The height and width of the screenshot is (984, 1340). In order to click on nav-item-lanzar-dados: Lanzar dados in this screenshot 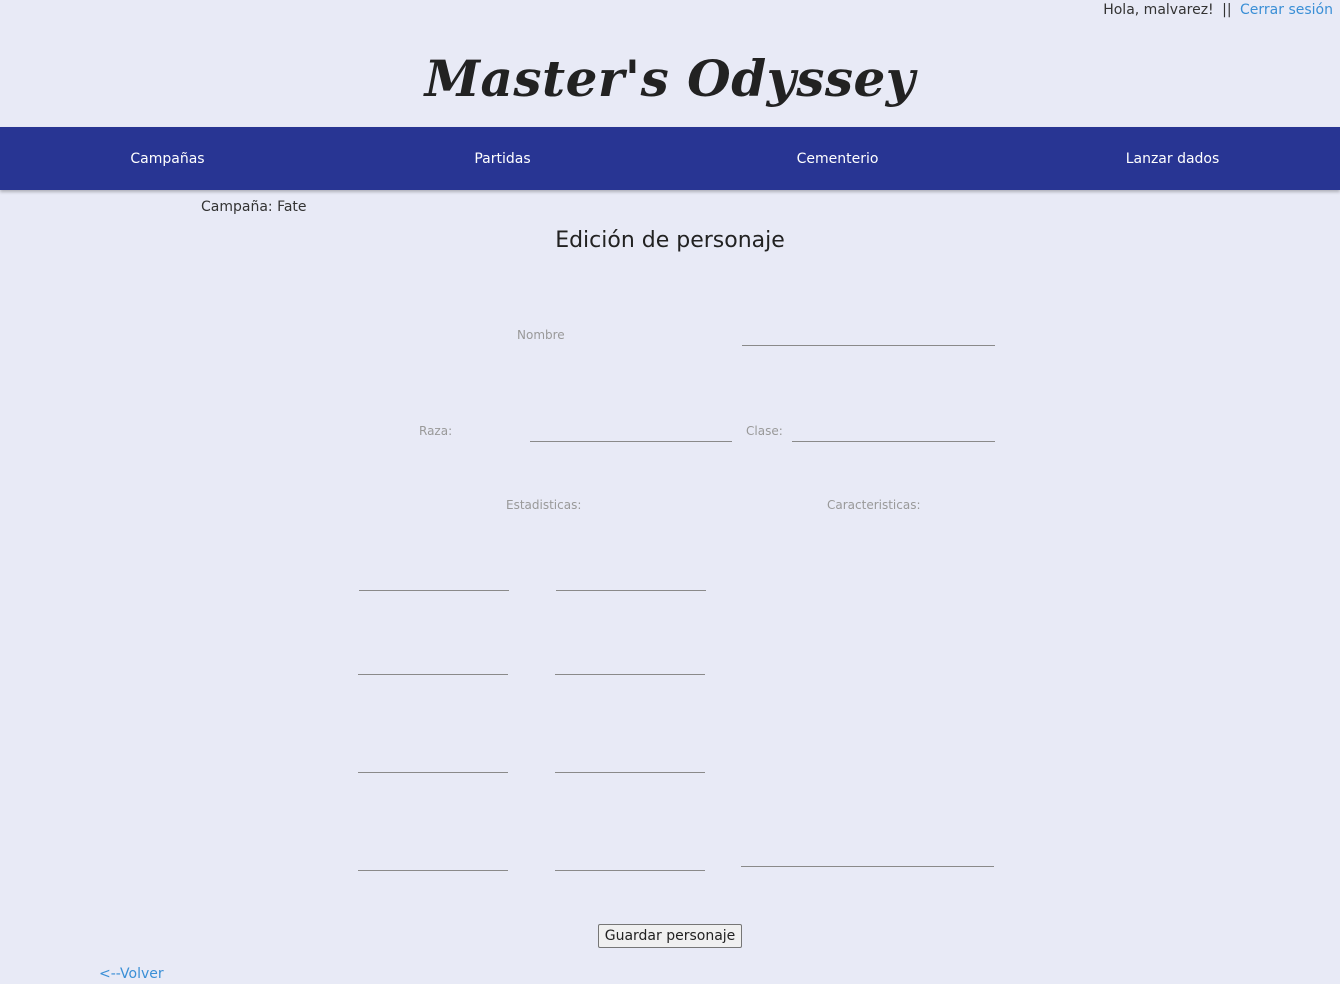, I will do `click(1172, 158)`.